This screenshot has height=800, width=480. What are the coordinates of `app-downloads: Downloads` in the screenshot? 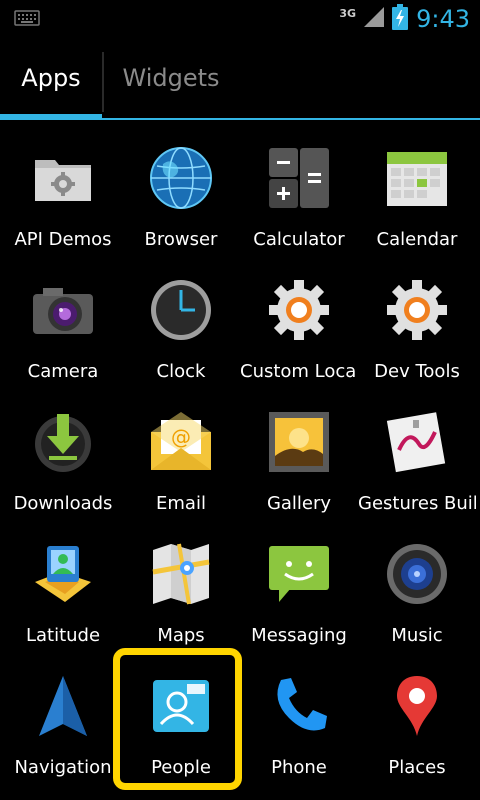 It's located at (63, 466).